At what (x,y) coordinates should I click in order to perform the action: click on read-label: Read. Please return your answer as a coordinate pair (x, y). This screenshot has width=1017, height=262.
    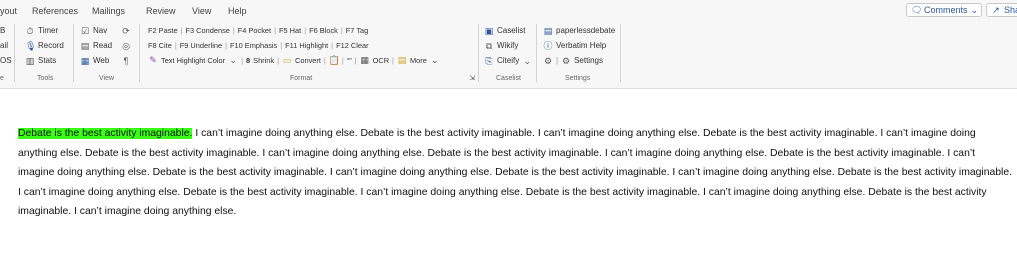
    Looking at the image, I should click on (103, 45).